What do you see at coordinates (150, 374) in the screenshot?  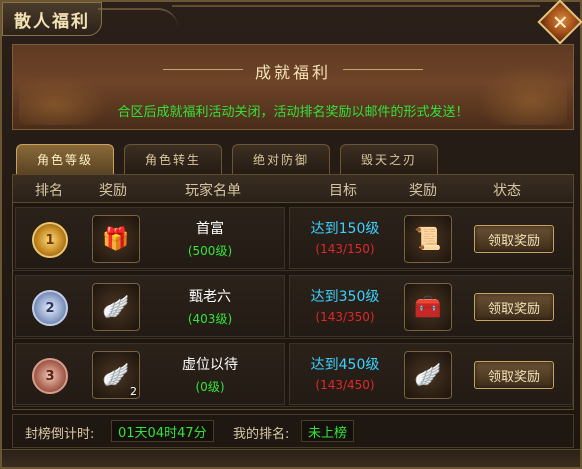 I see `rank-cell-group: 3 🪽 2 虚位以待 (0级)` at bounding box center [150, 374].